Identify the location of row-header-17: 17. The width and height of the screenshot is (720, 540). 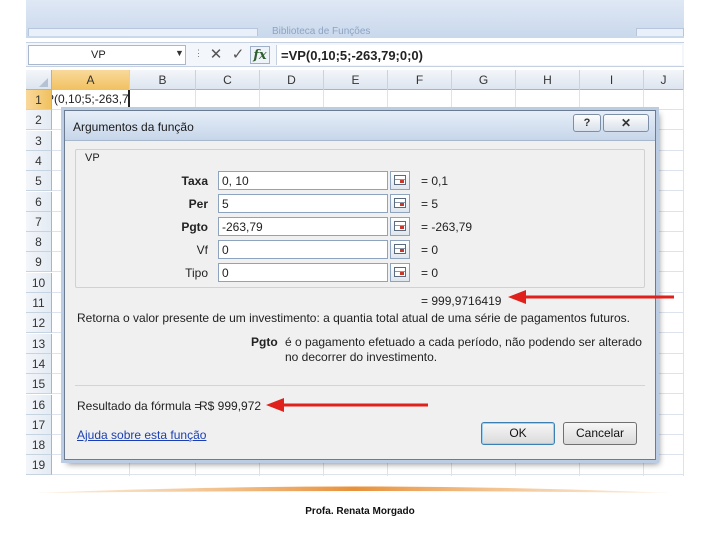
(39, 424).